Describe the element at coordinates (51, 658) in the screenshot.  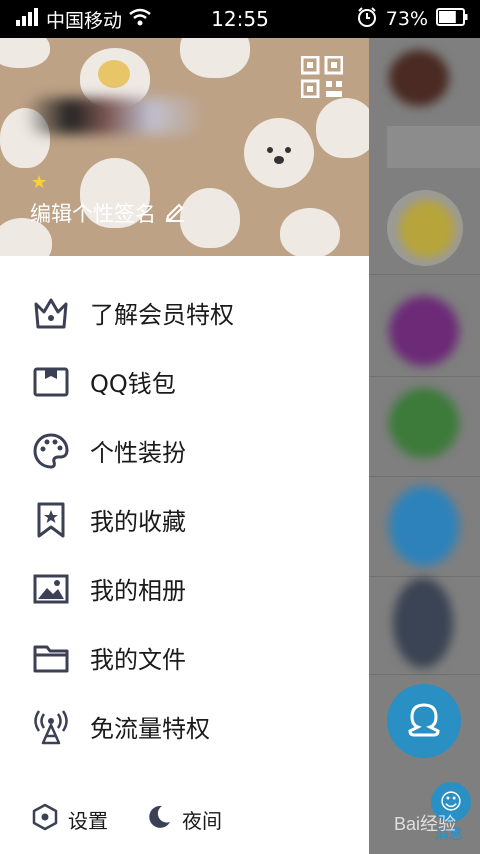
I see `folder-icon` at that location.